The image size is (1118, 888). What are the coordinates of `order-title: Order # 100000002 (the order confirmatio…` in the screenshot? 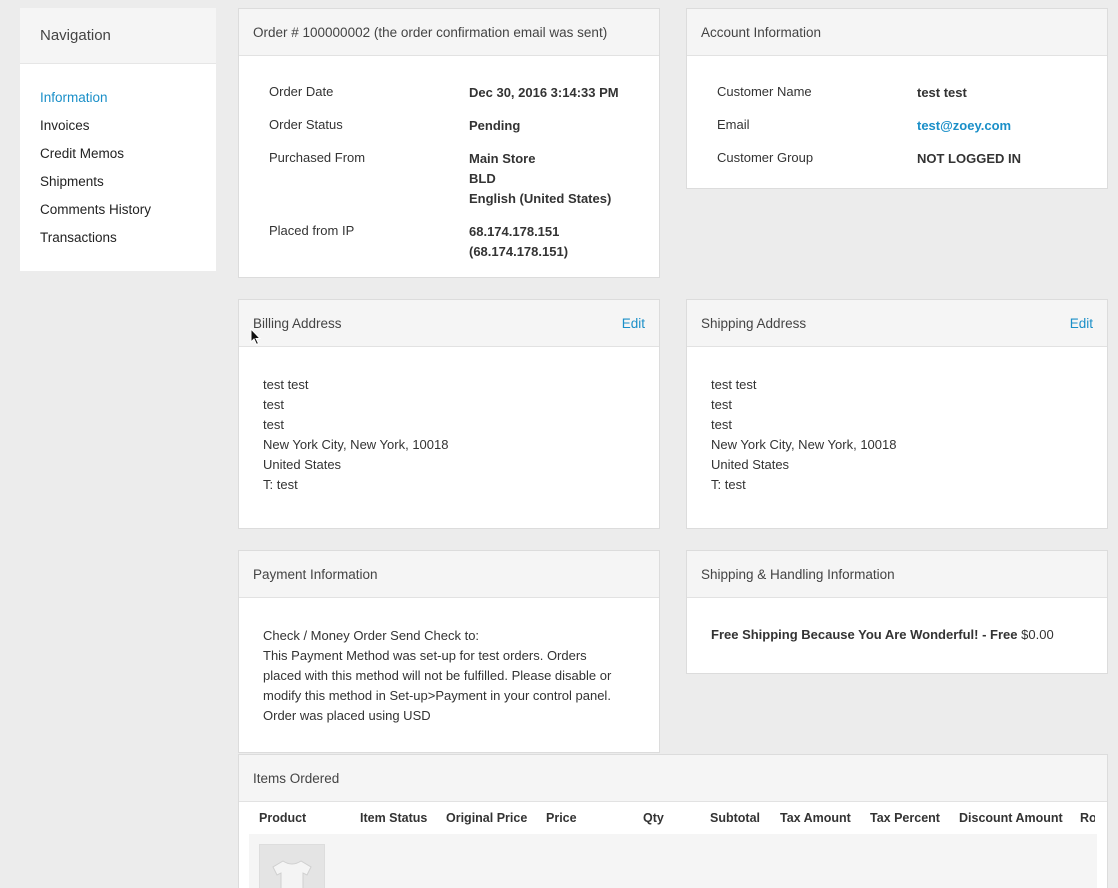 It's located at (449, 32).